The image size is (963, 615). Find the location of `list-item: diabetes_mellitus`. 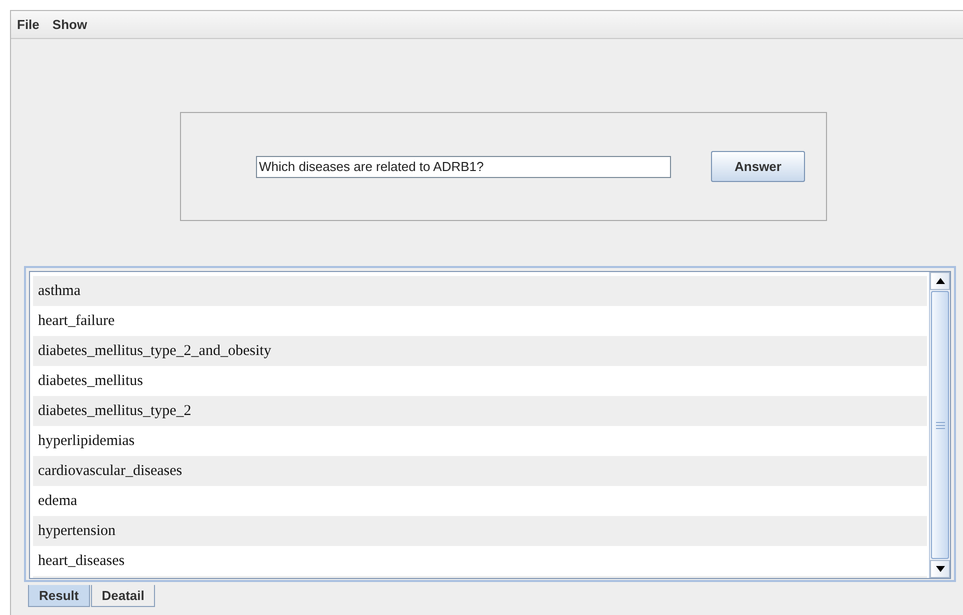

list-item: diabetes_mellitus is located at coordinates (480, 381).